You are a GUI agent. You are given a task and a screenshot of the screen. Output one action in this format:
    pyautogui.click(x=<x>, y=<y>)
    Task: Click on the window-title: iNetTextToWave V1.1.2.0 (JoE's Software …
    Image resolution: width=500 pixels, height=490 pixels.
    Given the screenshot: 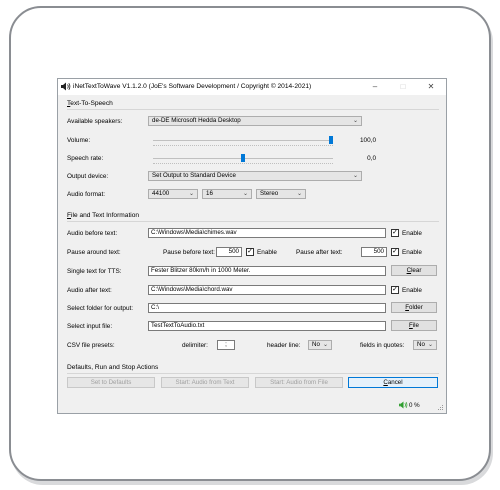 What is the action you would take?
    pyautogui.click(x=192, y=86)
    